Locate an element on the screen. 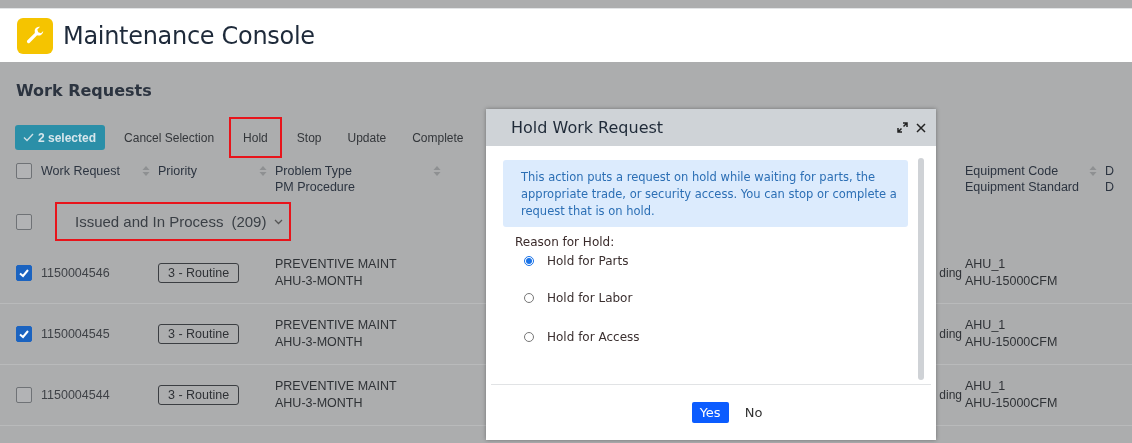 The image size is (1132, 443). page-title: Work Requests is located at coordinates (84, 91).